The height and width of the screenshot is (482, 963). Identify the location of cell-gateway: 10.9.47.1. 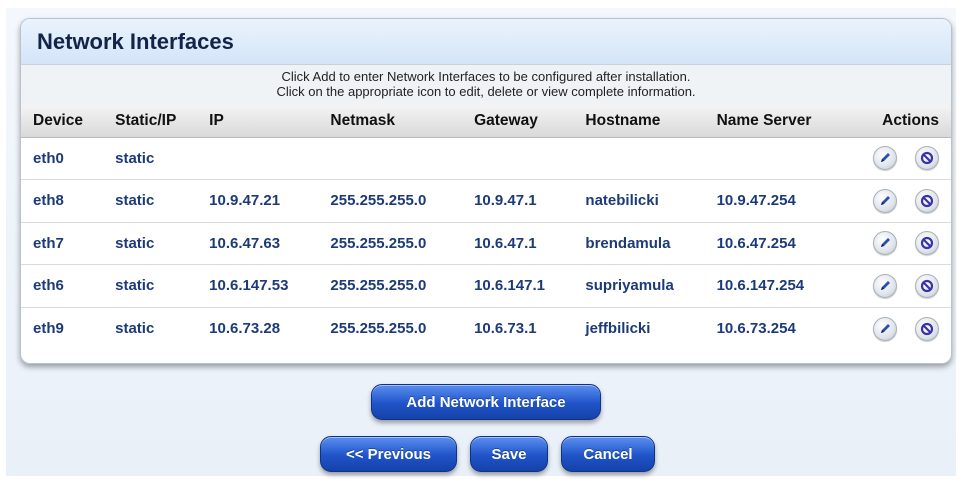
(518, 201).